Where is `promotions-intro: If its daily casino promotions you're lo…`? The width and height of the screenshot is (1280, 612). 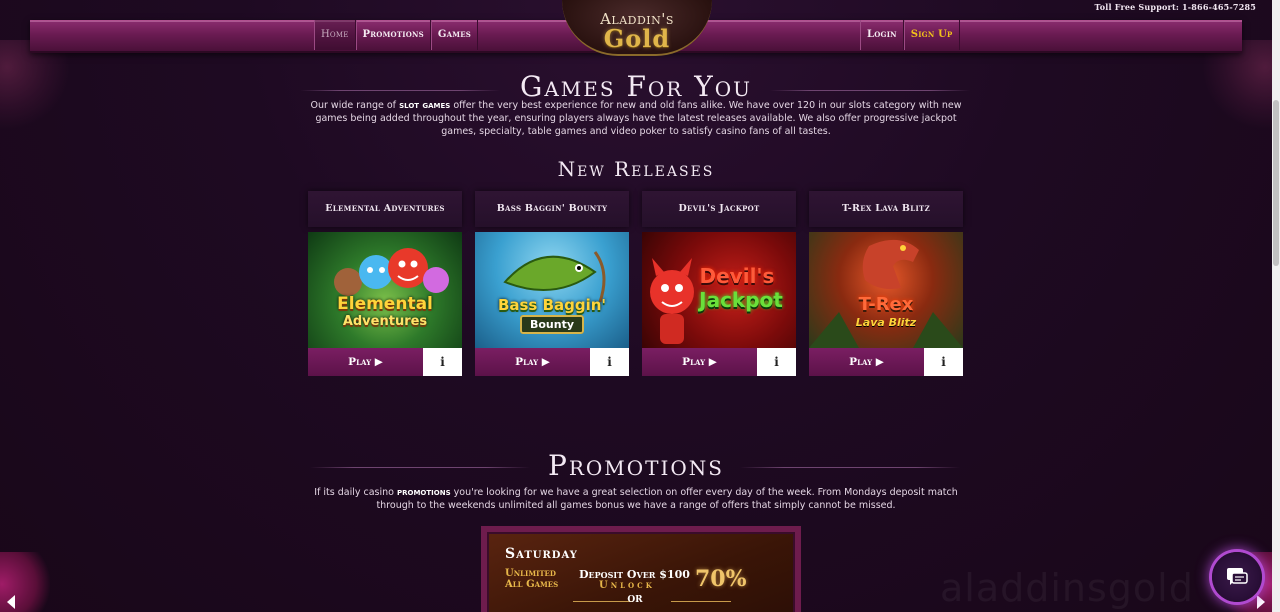
promotions-intro: If its daily casino promotions you're lo… is located at coordinates (636, 499).